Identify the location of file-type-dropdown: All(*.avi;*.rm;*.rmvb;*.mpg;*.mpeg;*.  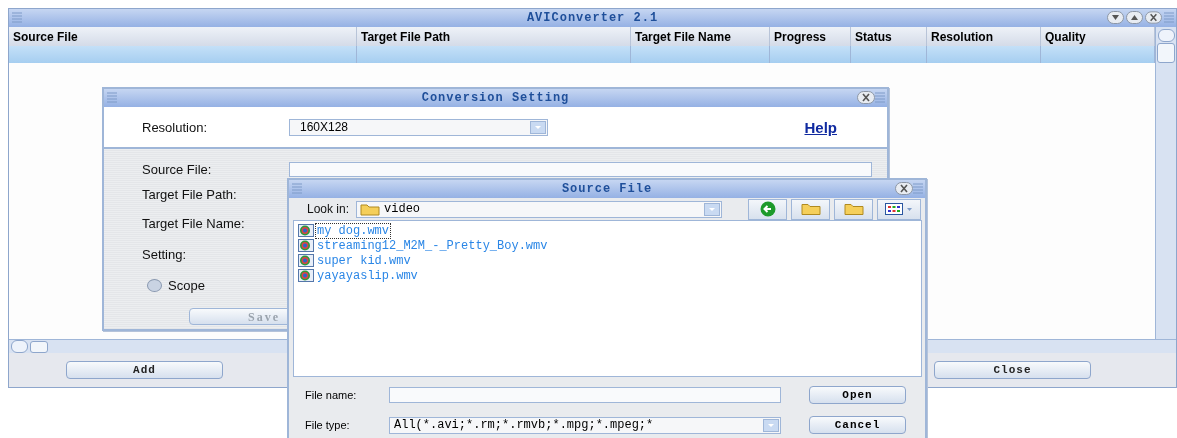
(585, 425).